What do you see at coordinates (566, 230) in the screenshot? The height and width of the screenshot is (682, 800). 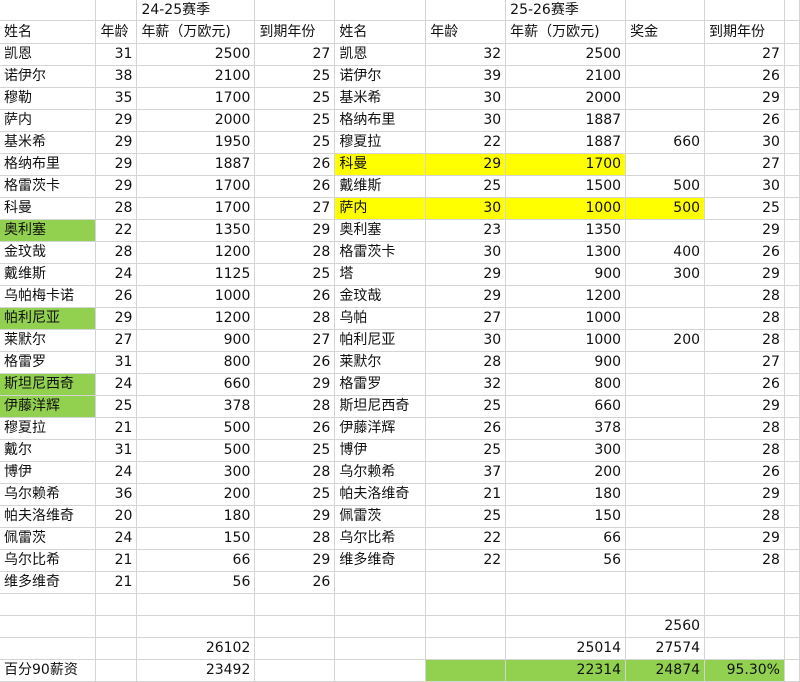 I see `cell-25-26: 1350` at bounding box center [566, 230].